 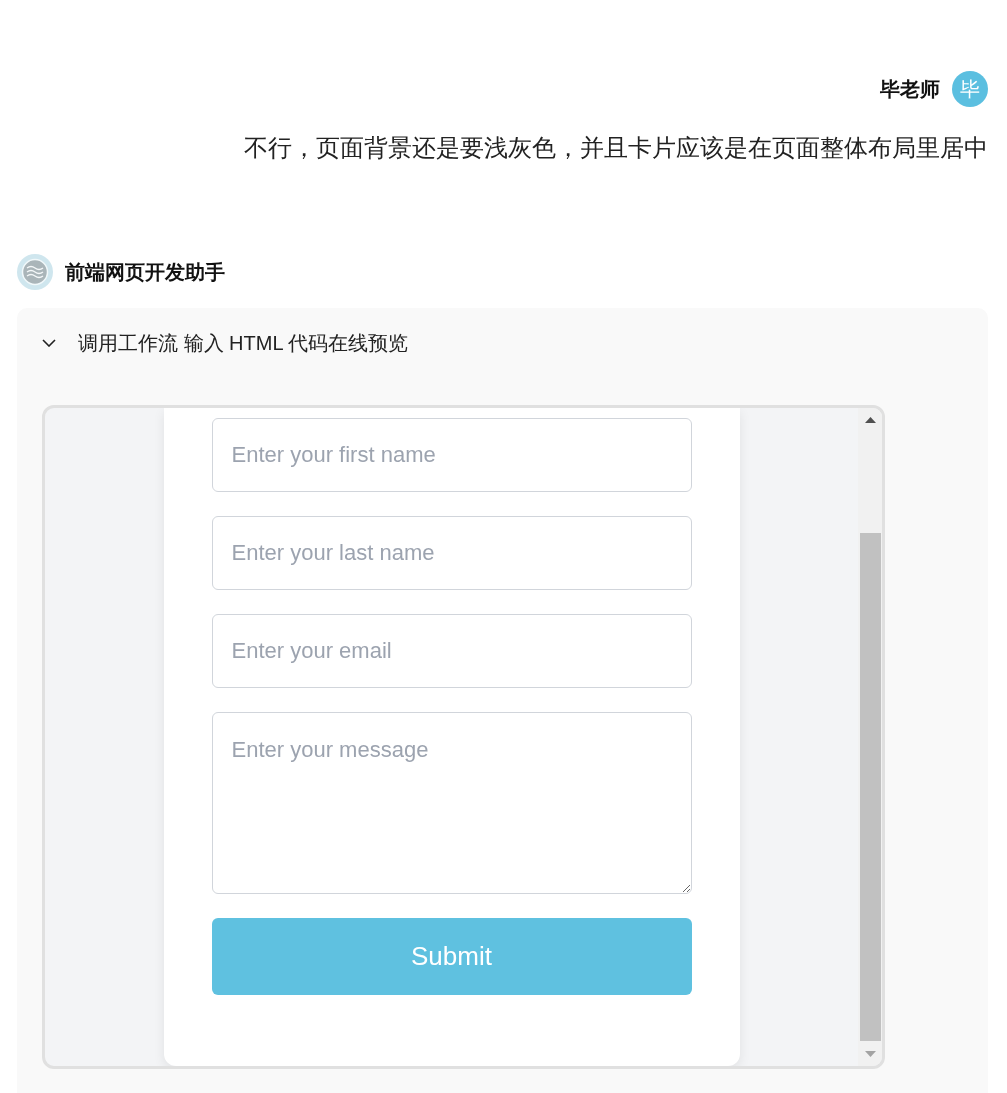 What do you see at coordinates (970, 89) in the screenshot?
I see `user-avatar: 毕` at bounding box center [970, 89].